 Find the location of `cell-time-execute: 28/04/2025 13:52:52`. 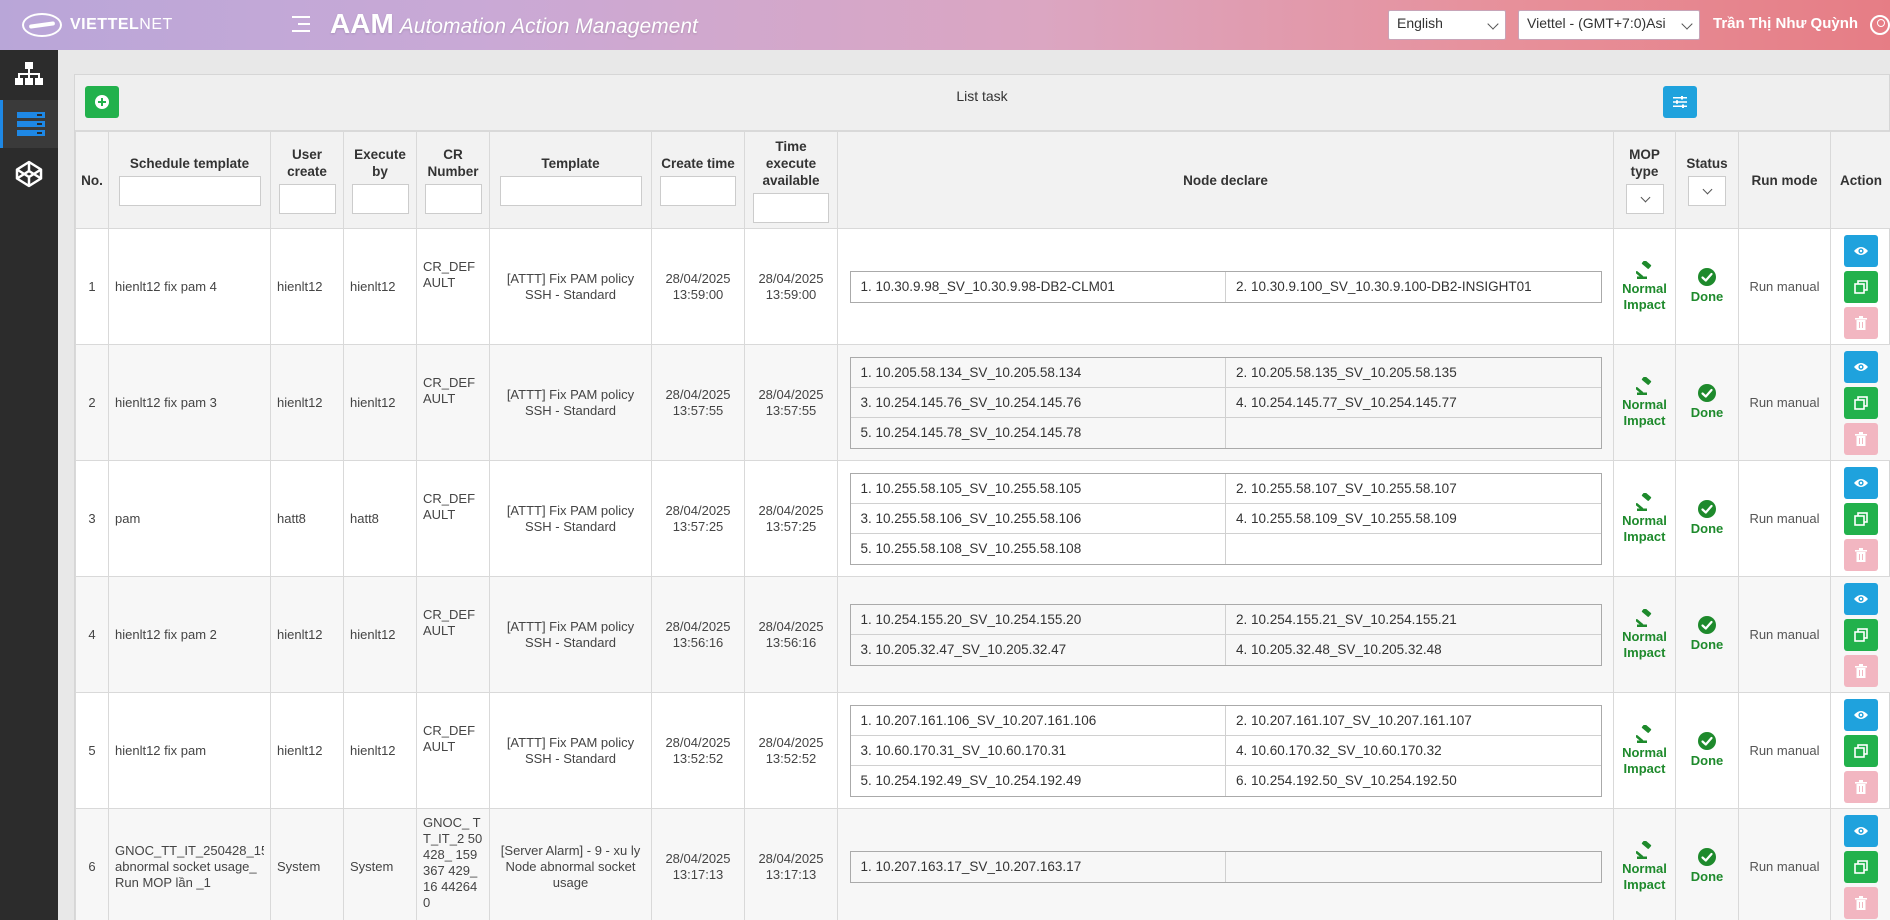

cell-time-execute: 28/04/2025 13:52:52 is located at coordinates (791, 750).